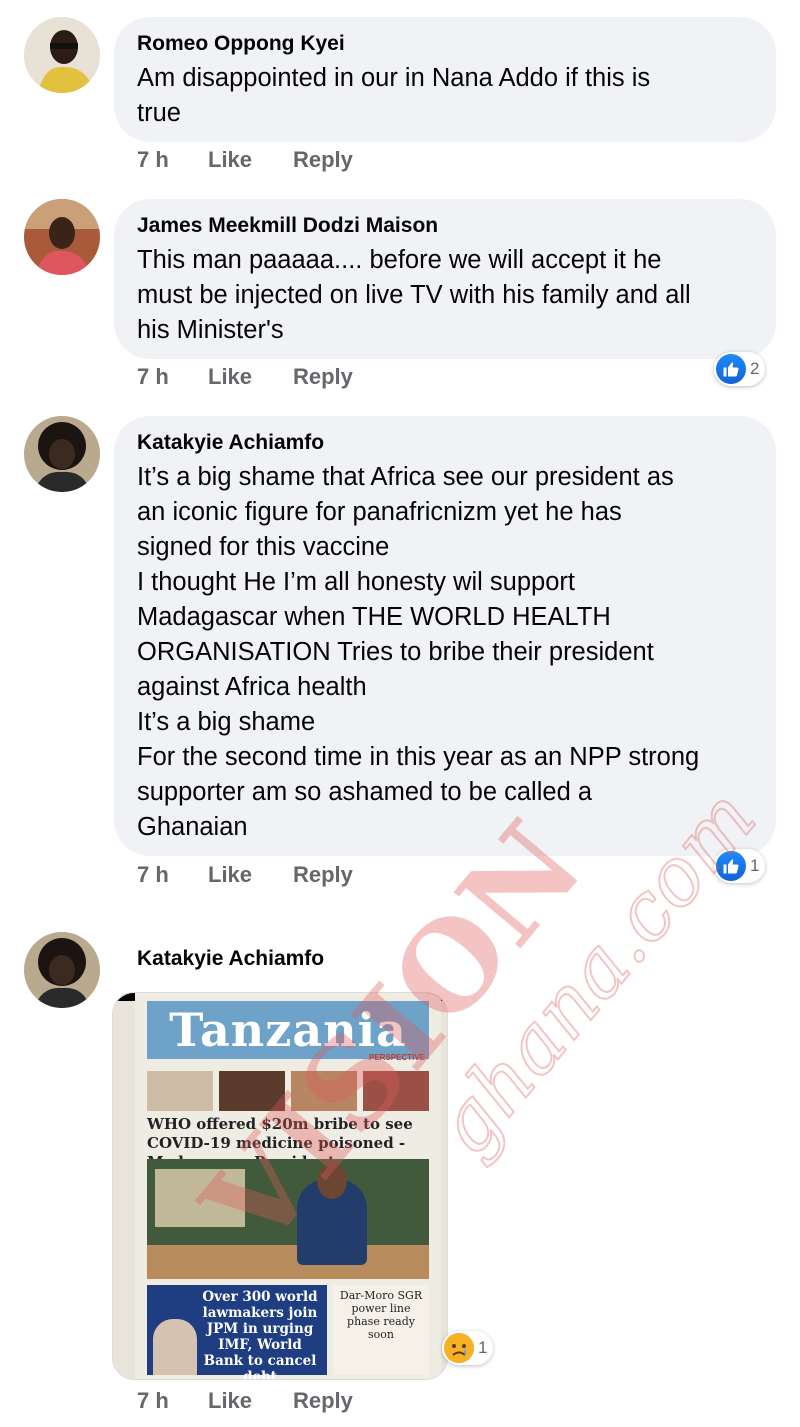 Image resolution: width=800 pixels, height=1427 pixels. Describe the element at coordinates (444, 226) in the screenshot. I see `comment-author: James Meekmill Dodzi Maison` at that location.